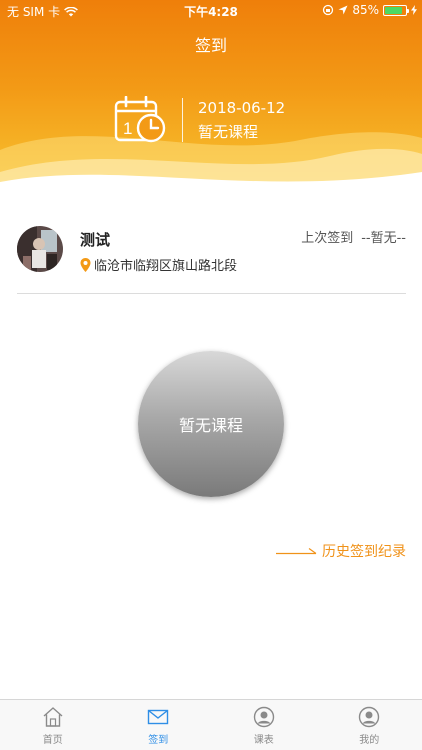  I want to click on tab-mine: 我的, so click(369, 725).